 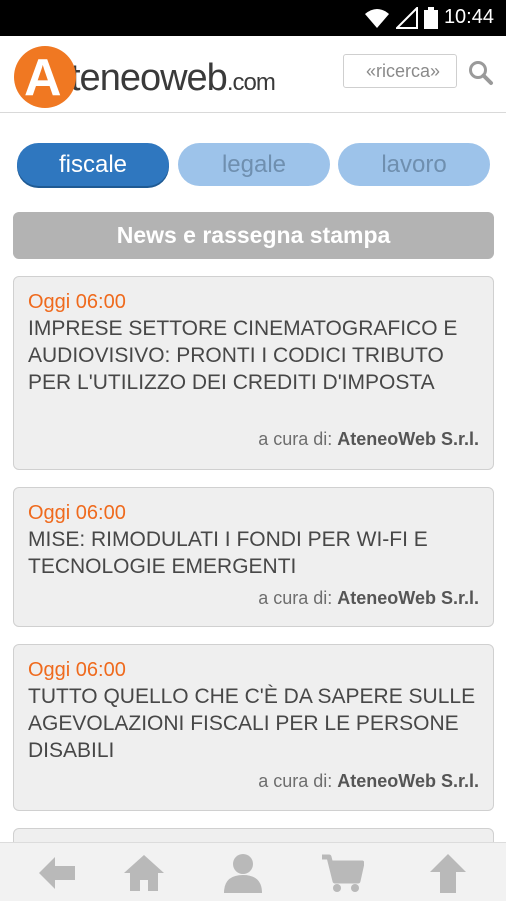 I want to click on logo-badge: A, so click(x=45, y=77).